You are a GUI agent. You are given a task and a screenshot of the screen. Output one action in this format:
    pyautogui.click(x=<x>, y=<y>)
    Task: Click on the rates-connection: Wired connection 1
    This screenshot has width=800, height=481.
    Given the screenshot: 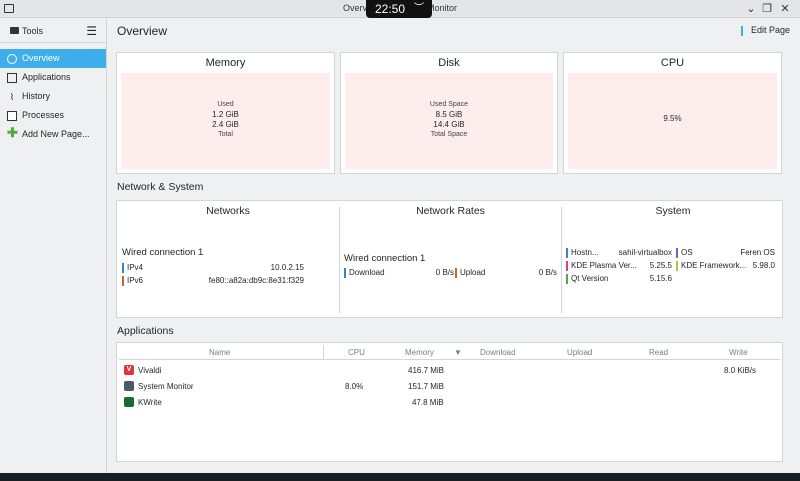 What is the action you would take?
    pyautogui.click(x=385, y=258)
    